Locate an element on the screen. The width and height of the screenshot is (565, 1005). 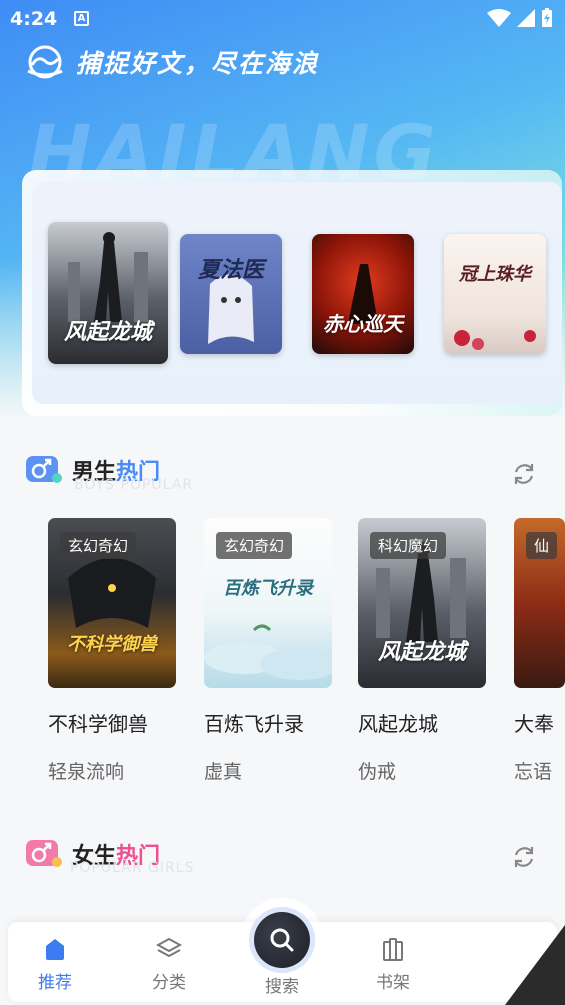
corner-shadow is located at coordinates (535, 965).